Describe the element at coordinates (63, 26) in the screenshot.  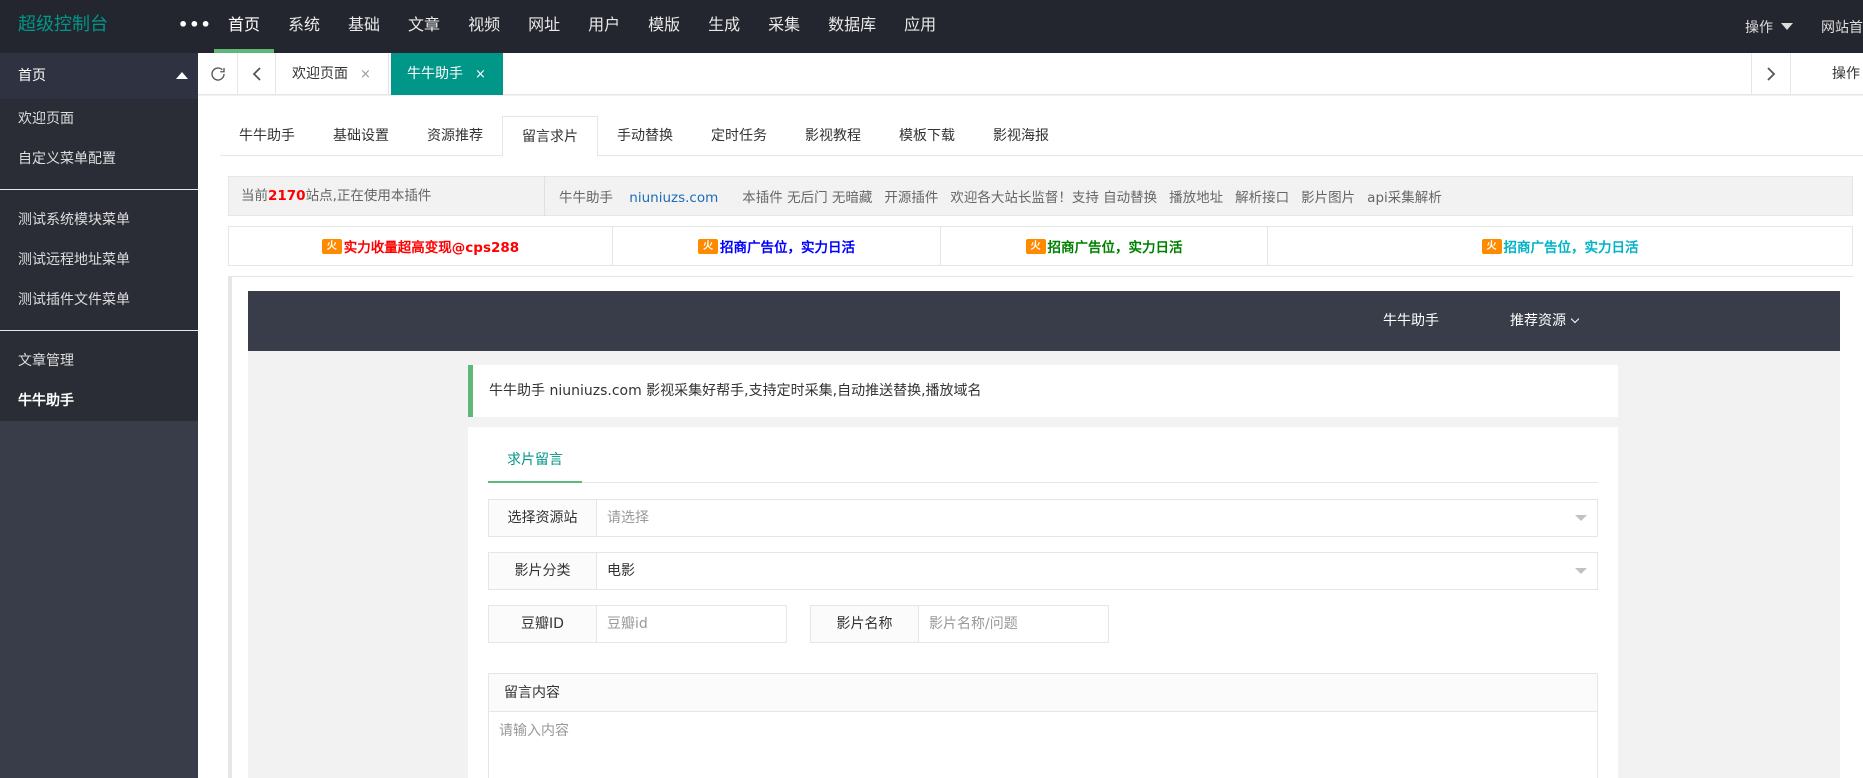
I see `app-logo: 超级控制台` at that location.